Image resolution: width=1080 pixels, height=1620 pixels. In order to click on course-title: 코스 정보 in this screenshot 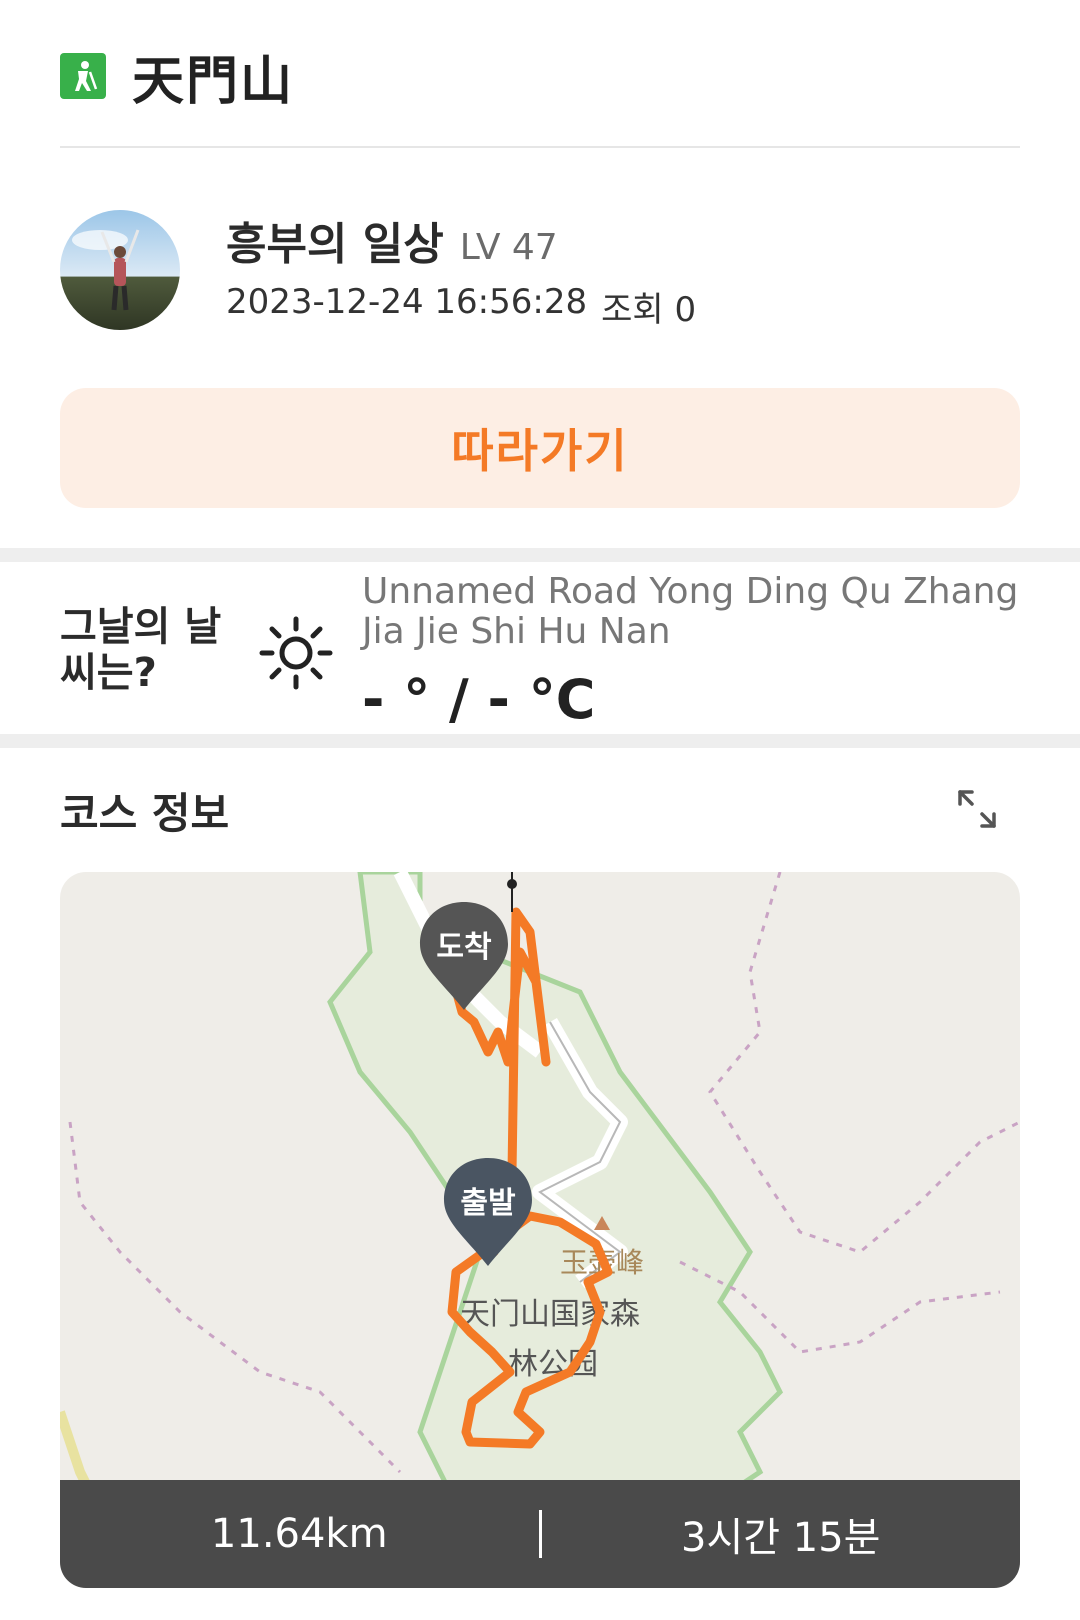, I will do `click(145, 813)`.